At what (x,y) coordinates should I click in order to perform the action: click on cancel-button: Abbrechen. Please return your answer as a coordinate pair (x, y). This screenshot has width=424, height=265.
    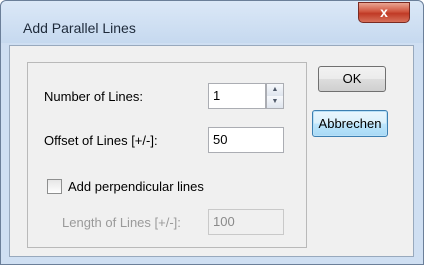
    Looking at the image, I should click on (350, 123).